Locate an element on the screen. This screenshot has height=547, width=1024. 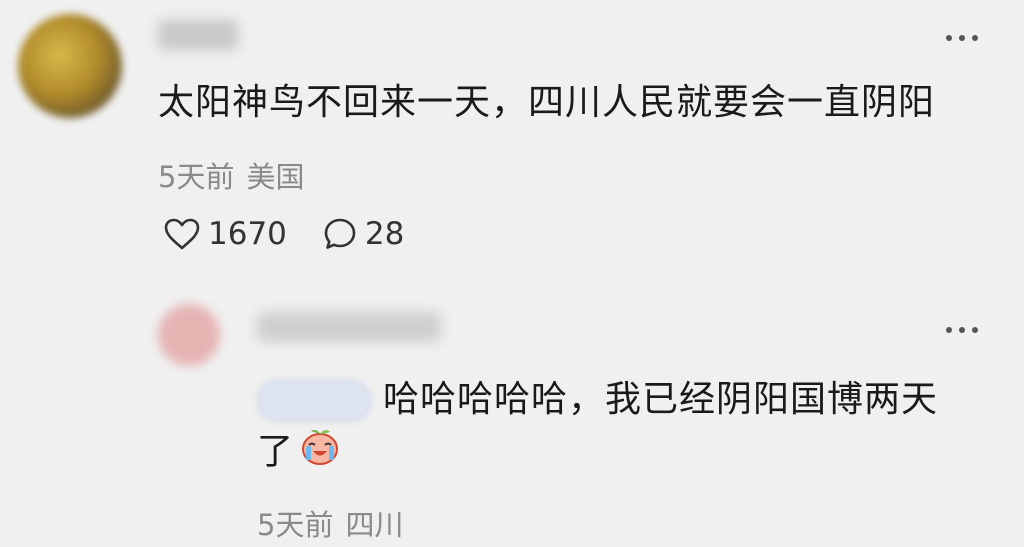
like-button: 1670 is located at coordinates (225, 234).